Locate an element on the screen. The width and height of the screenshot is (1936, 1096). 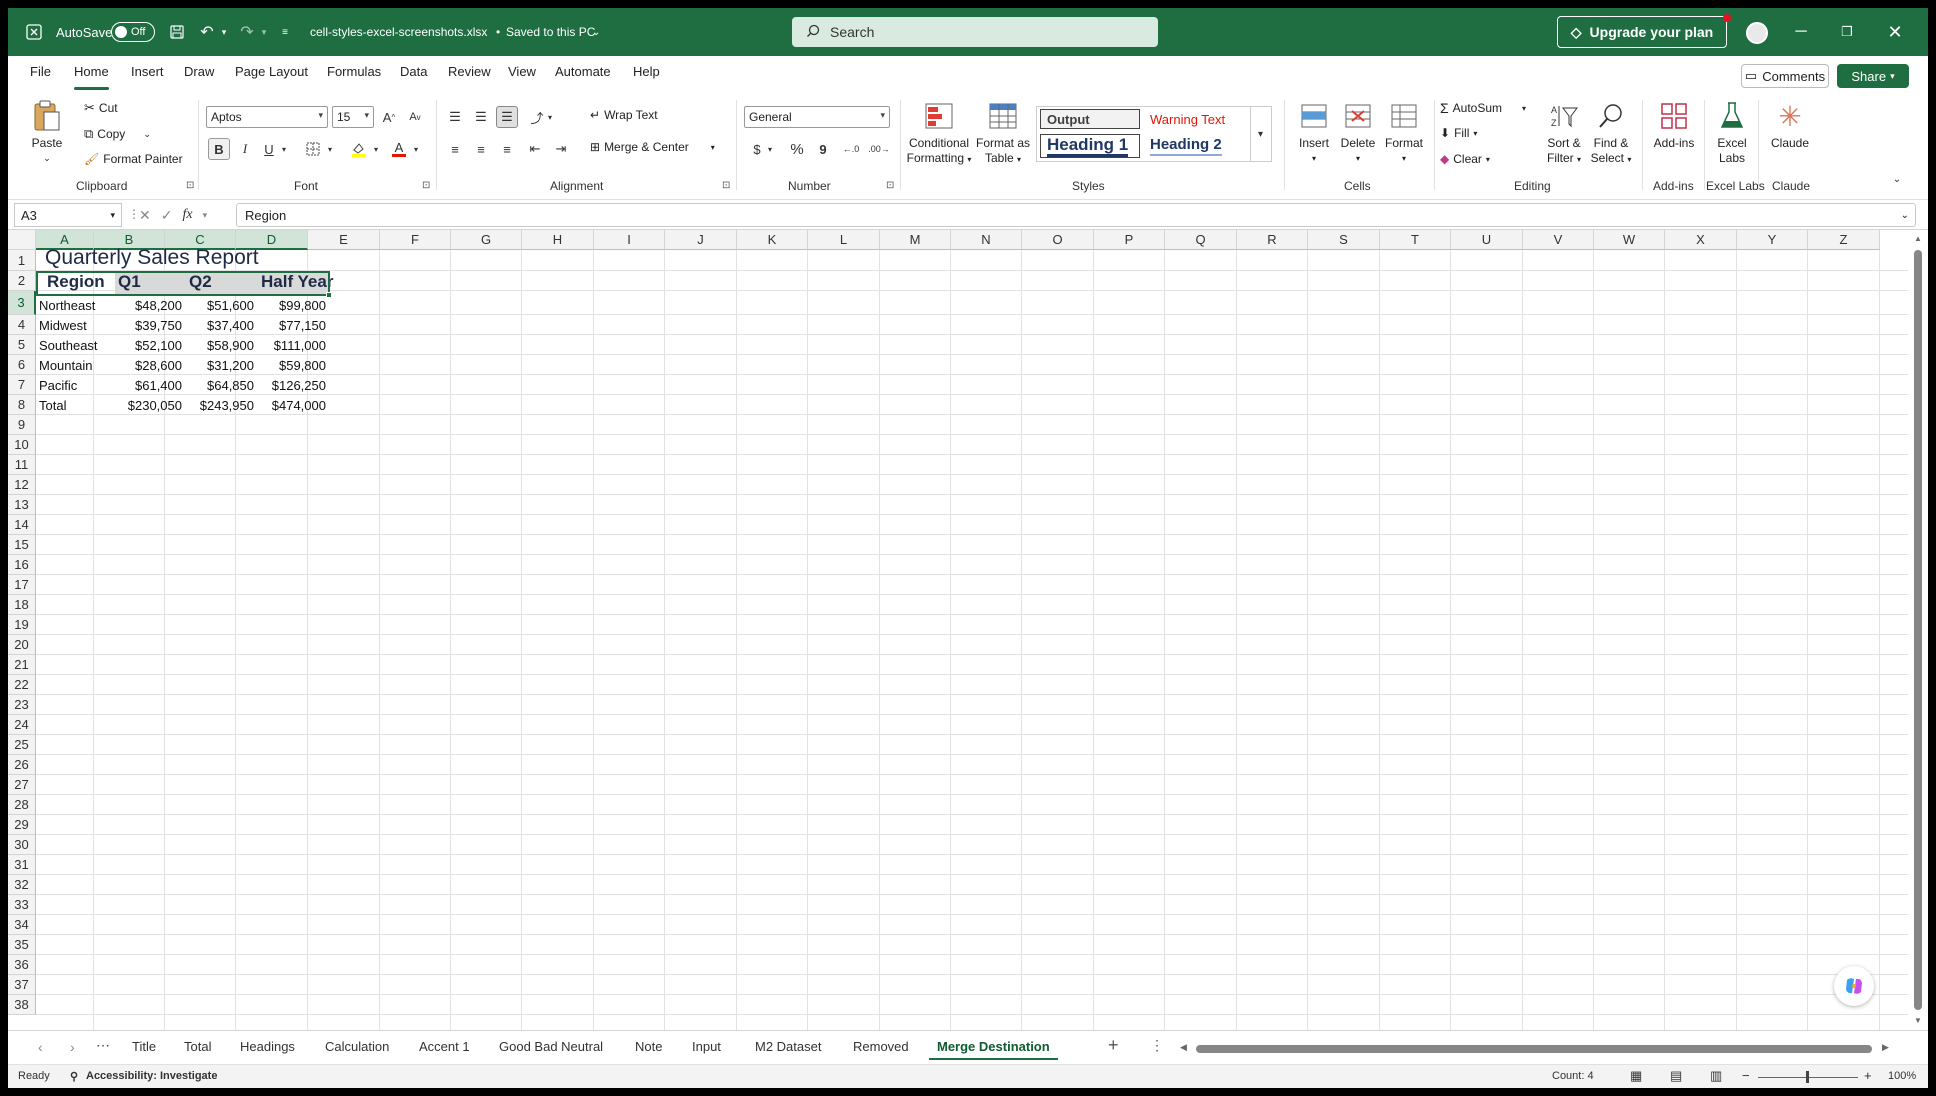
close-icon: ✕ is located at coordinates (1895, 32).